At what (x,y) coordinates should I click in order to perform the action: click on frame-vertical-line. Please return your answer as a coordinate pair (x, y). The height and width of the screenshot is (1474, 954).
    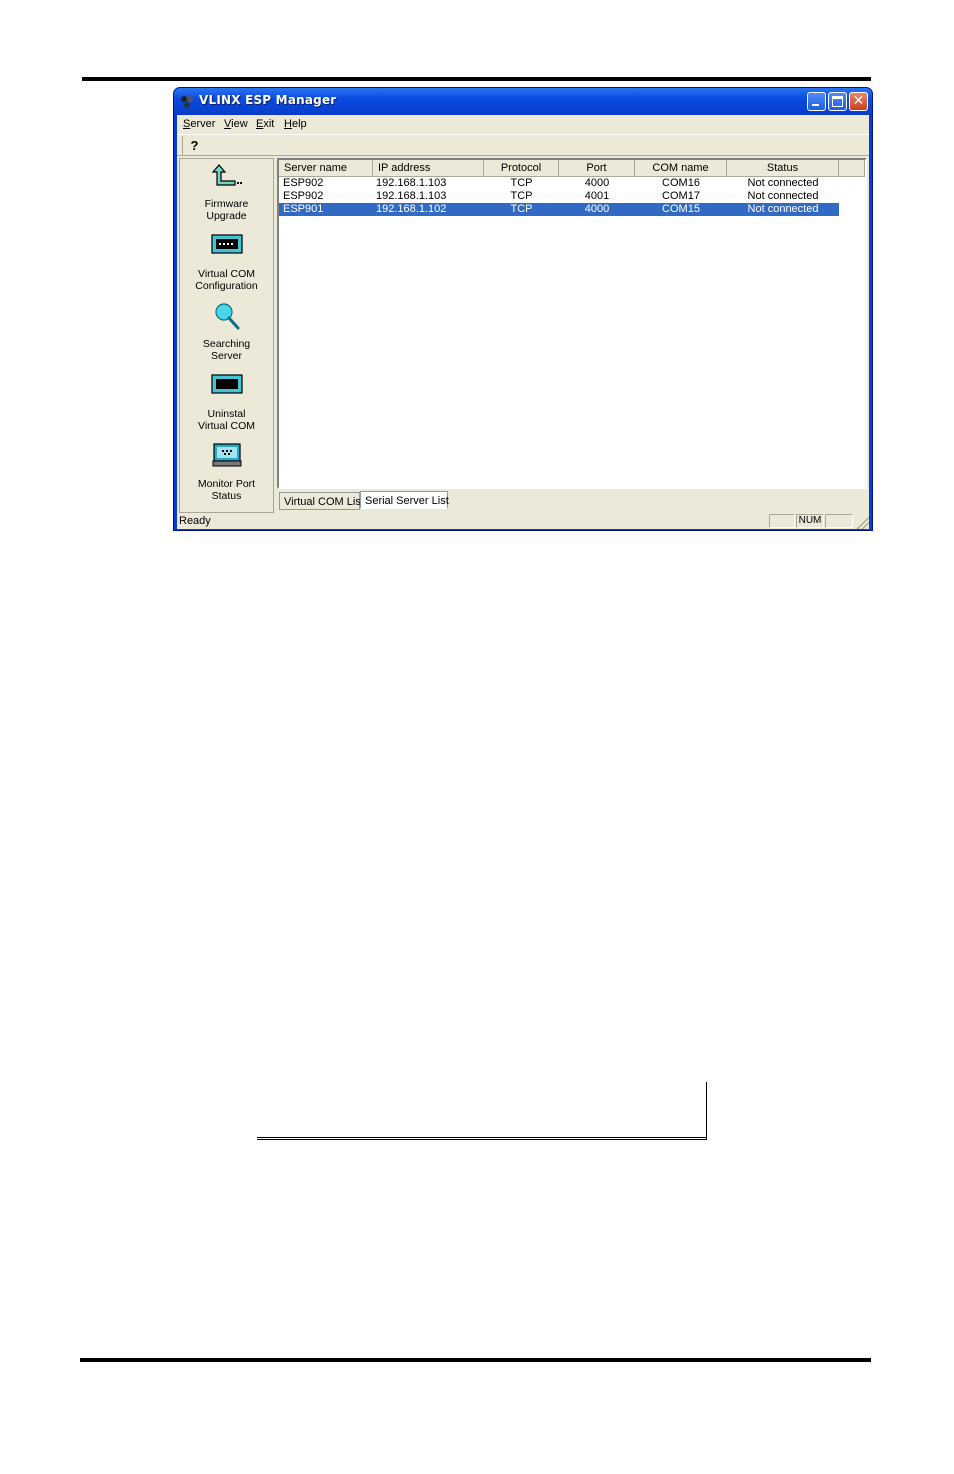
    Looking at the image, I should click on (706, 1111).